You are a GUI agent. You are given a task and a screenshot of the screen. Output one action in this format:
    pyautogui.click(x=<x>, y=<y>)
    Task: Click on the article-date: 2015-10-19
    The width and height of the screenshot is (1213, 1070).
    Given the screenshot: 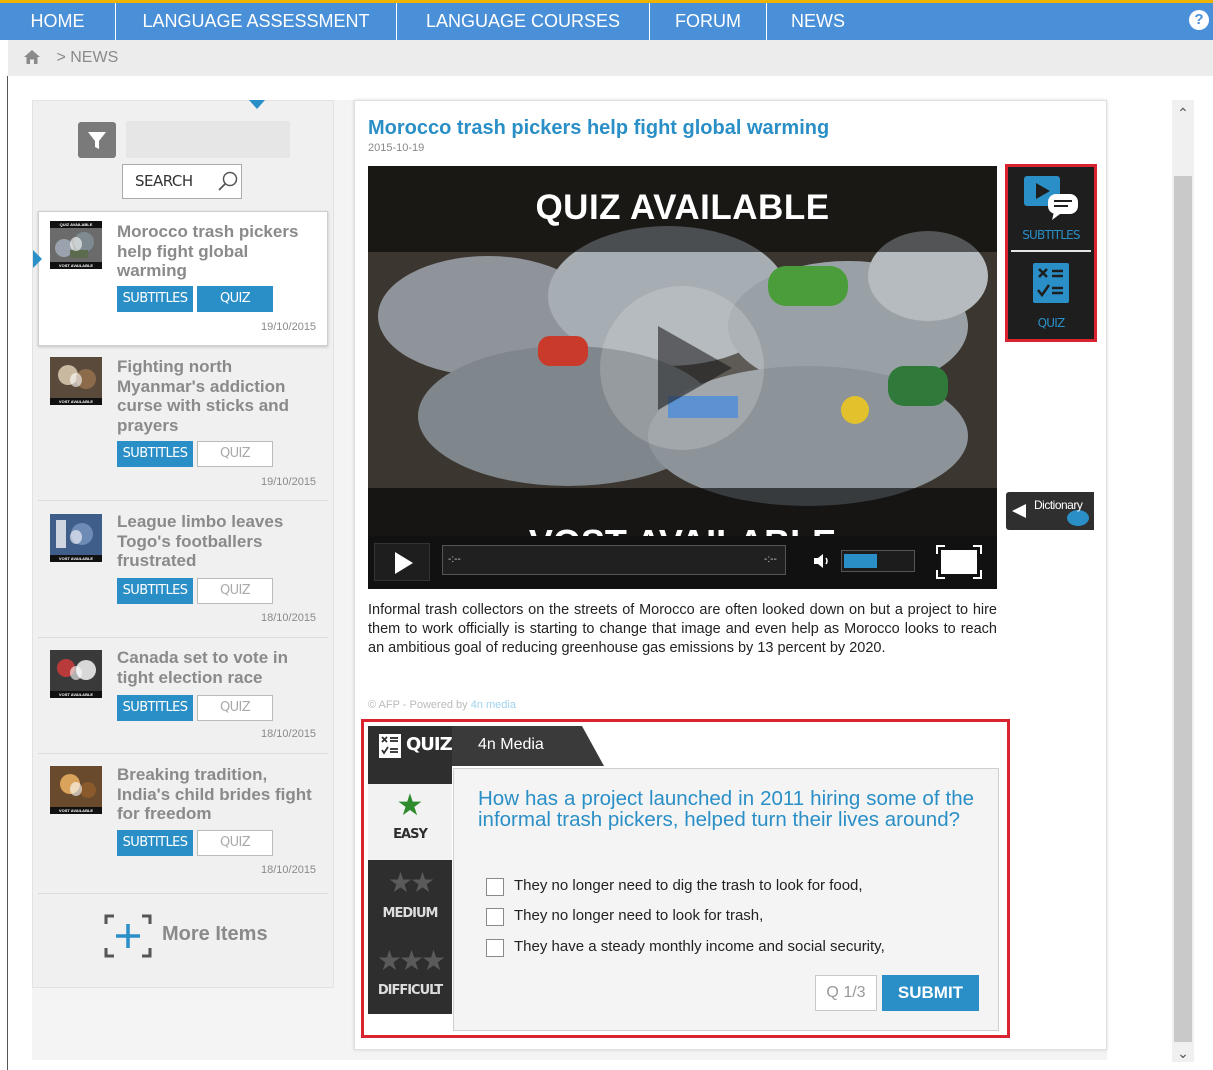 What is the action you would take?
    pyautogui.click(x=396, y=148)
    